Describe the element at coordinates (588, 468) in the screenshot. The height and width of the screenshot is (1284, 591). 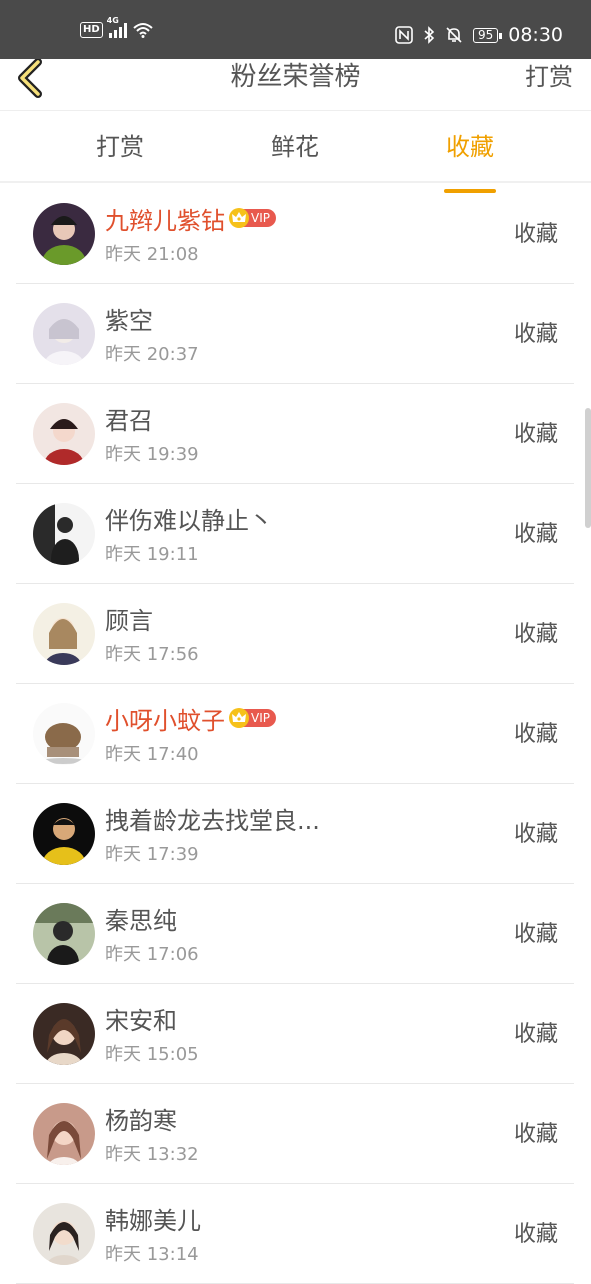
I see `scrollbar` at that location.